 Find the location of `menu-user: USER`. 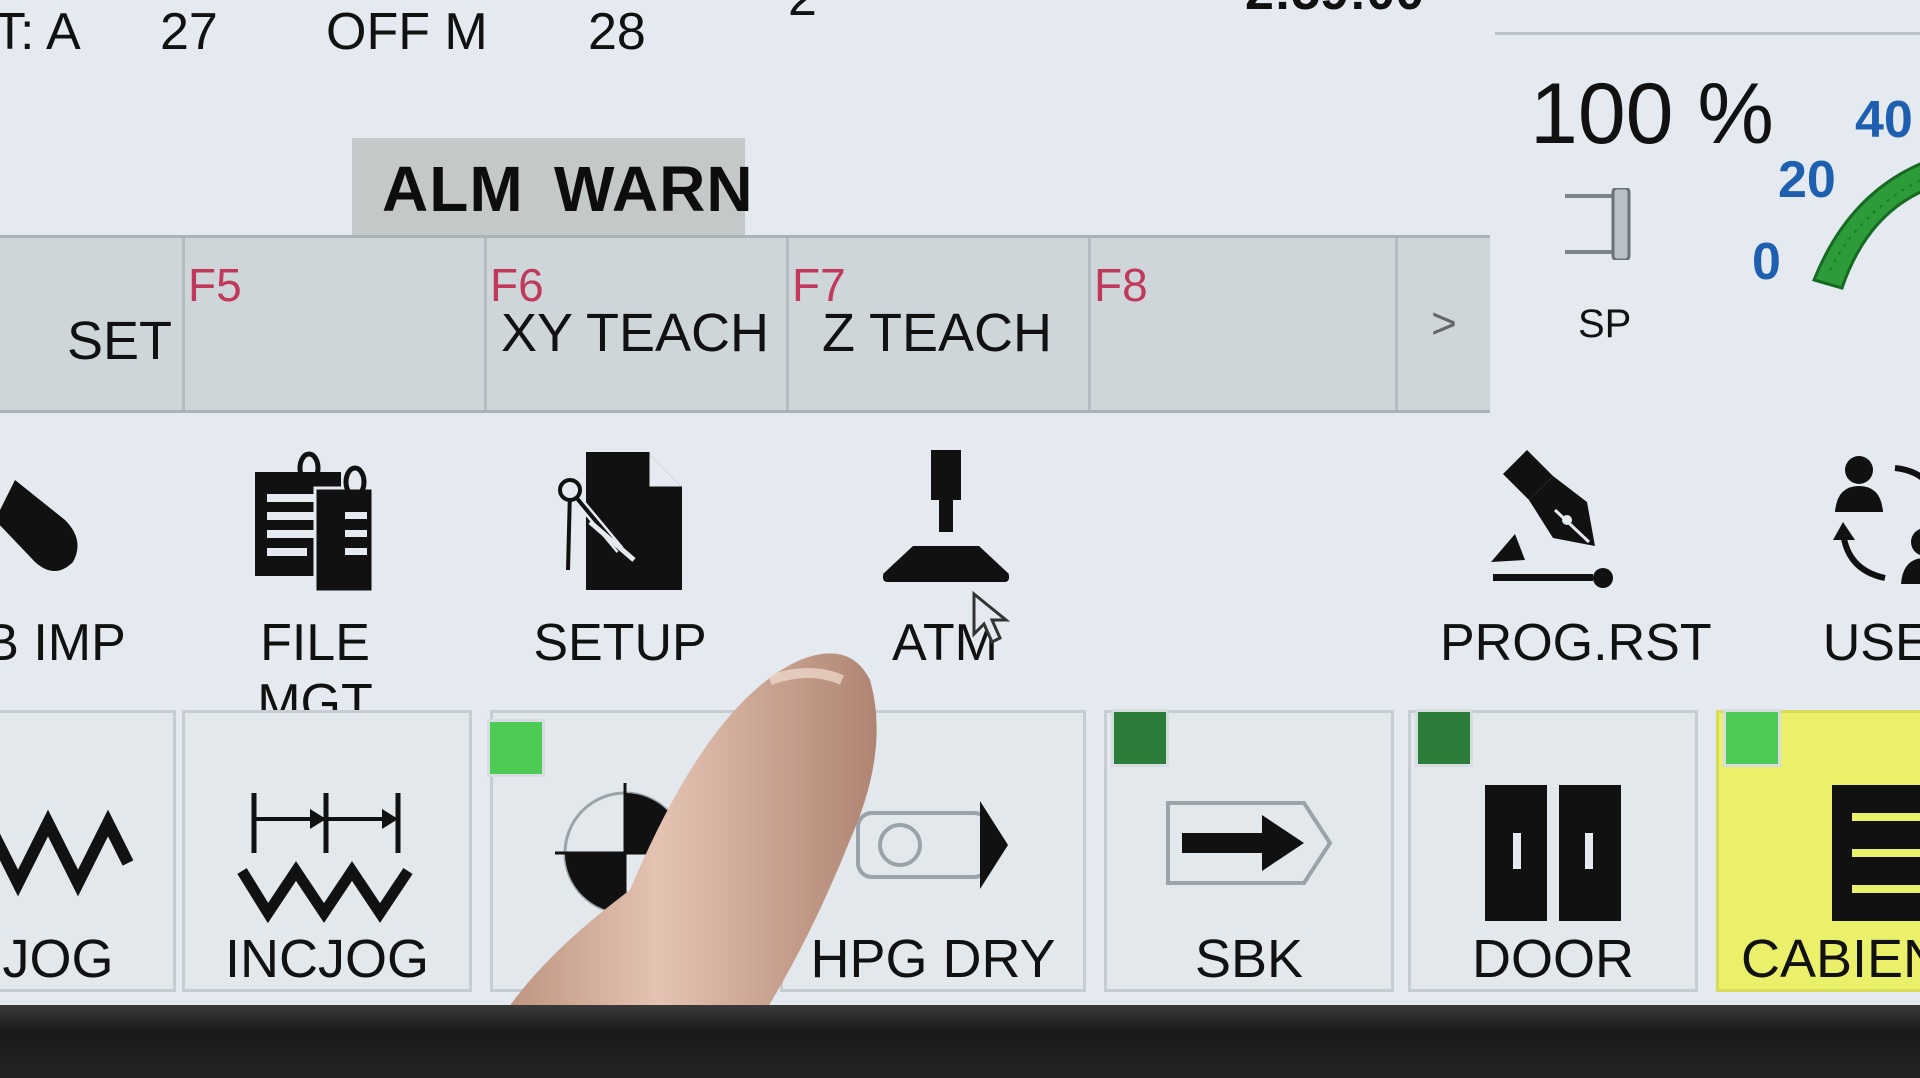

menu-user: USER is located at coordinates (1850, 555).